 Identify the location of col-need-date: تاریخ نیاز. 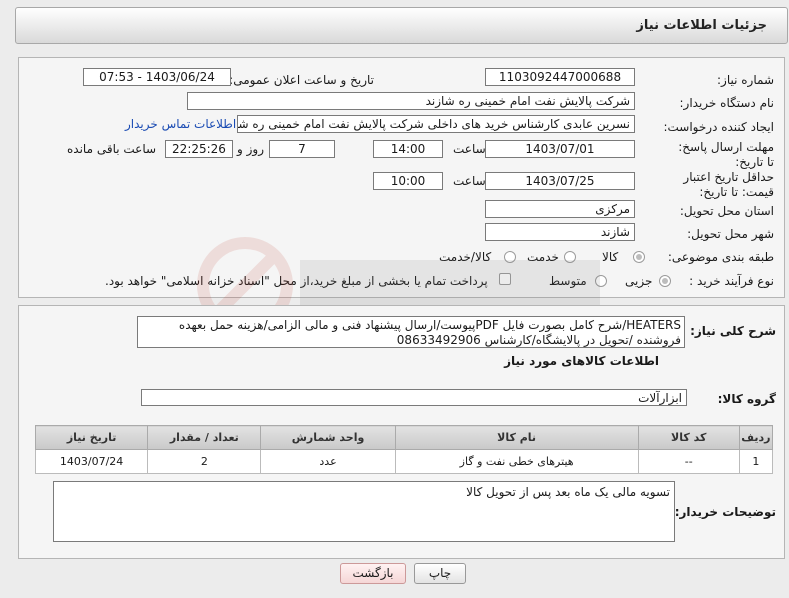
(91, 437).